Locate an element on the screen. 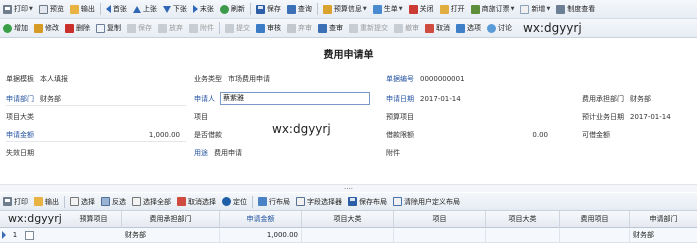 This screenshot has width=697, height=250. apply-dept-field: 申请部门 财务部 is located at coordinates (96, 99).